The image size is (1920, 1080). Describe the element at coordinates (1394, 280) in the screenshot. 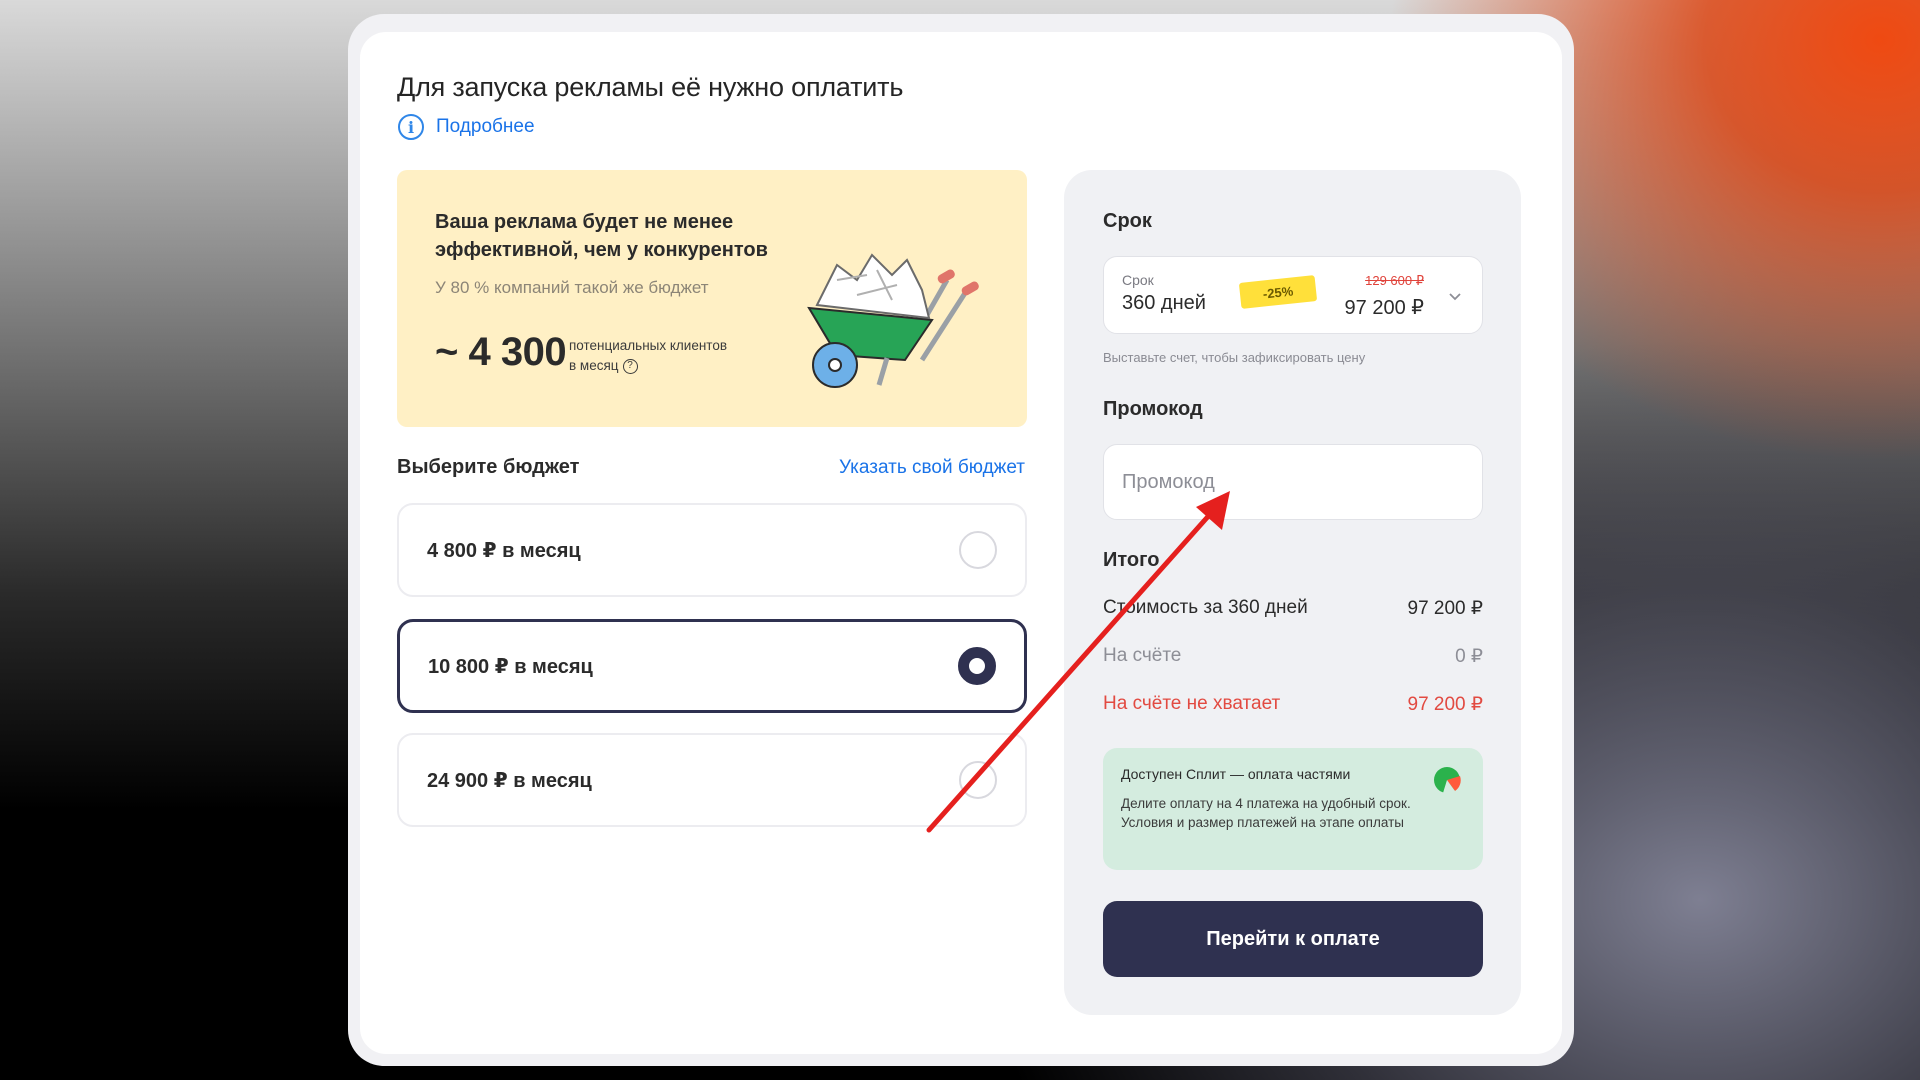

I see `old-price: 129 600 ₽` at that location.